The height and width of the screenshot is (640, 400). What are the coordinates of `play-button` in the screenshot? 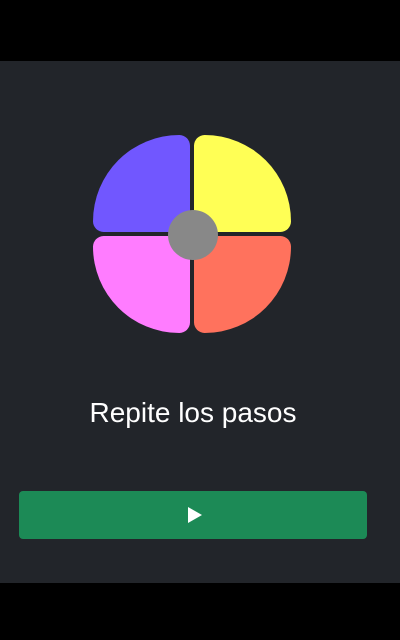 It's located at (193, 515).